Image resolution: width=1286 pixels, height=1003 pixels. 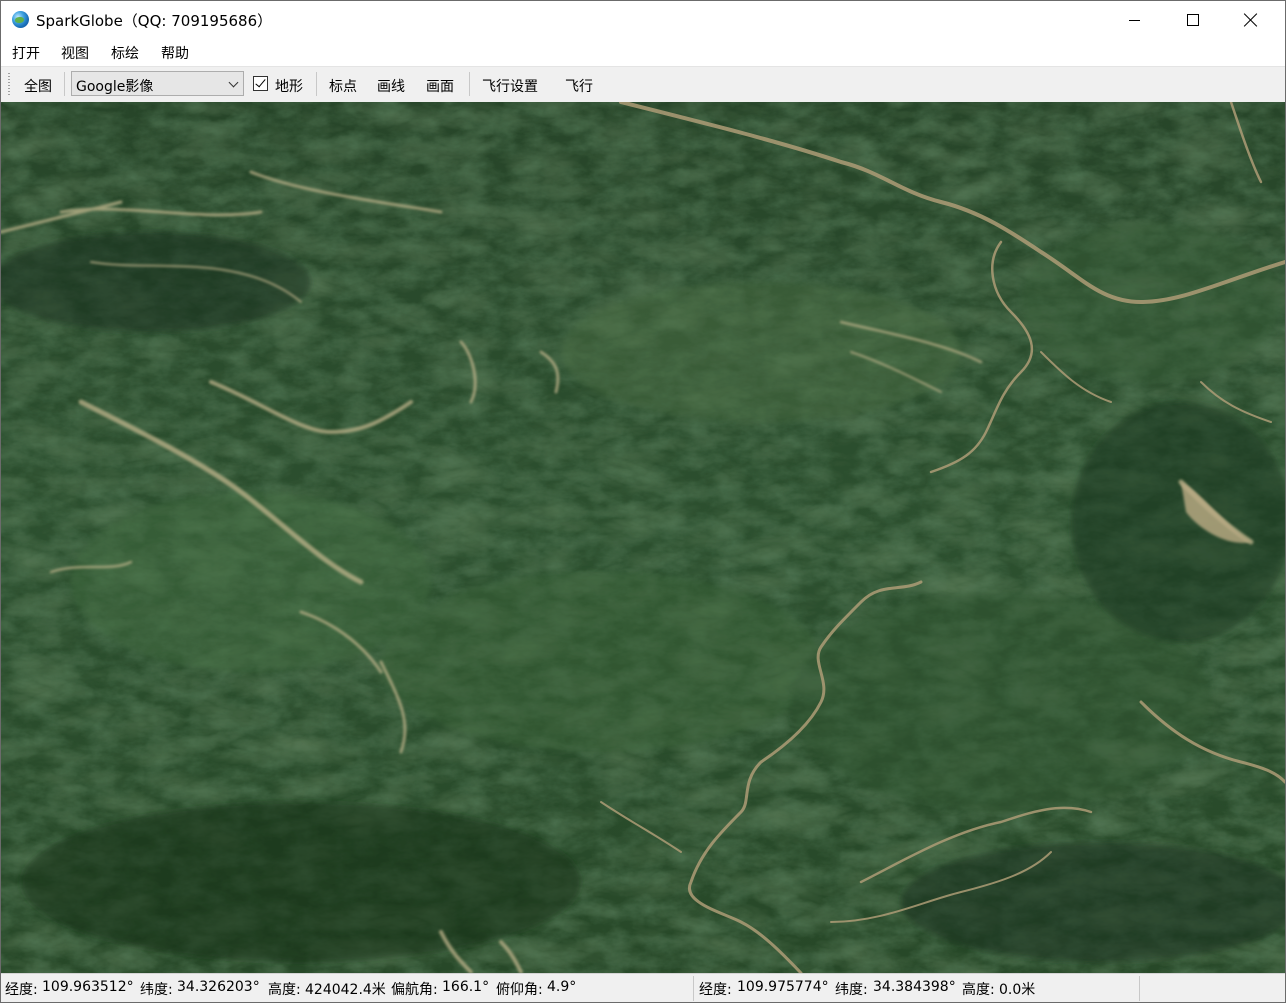 I want to click on menu-view: 视图, so click(x=75, y=53).